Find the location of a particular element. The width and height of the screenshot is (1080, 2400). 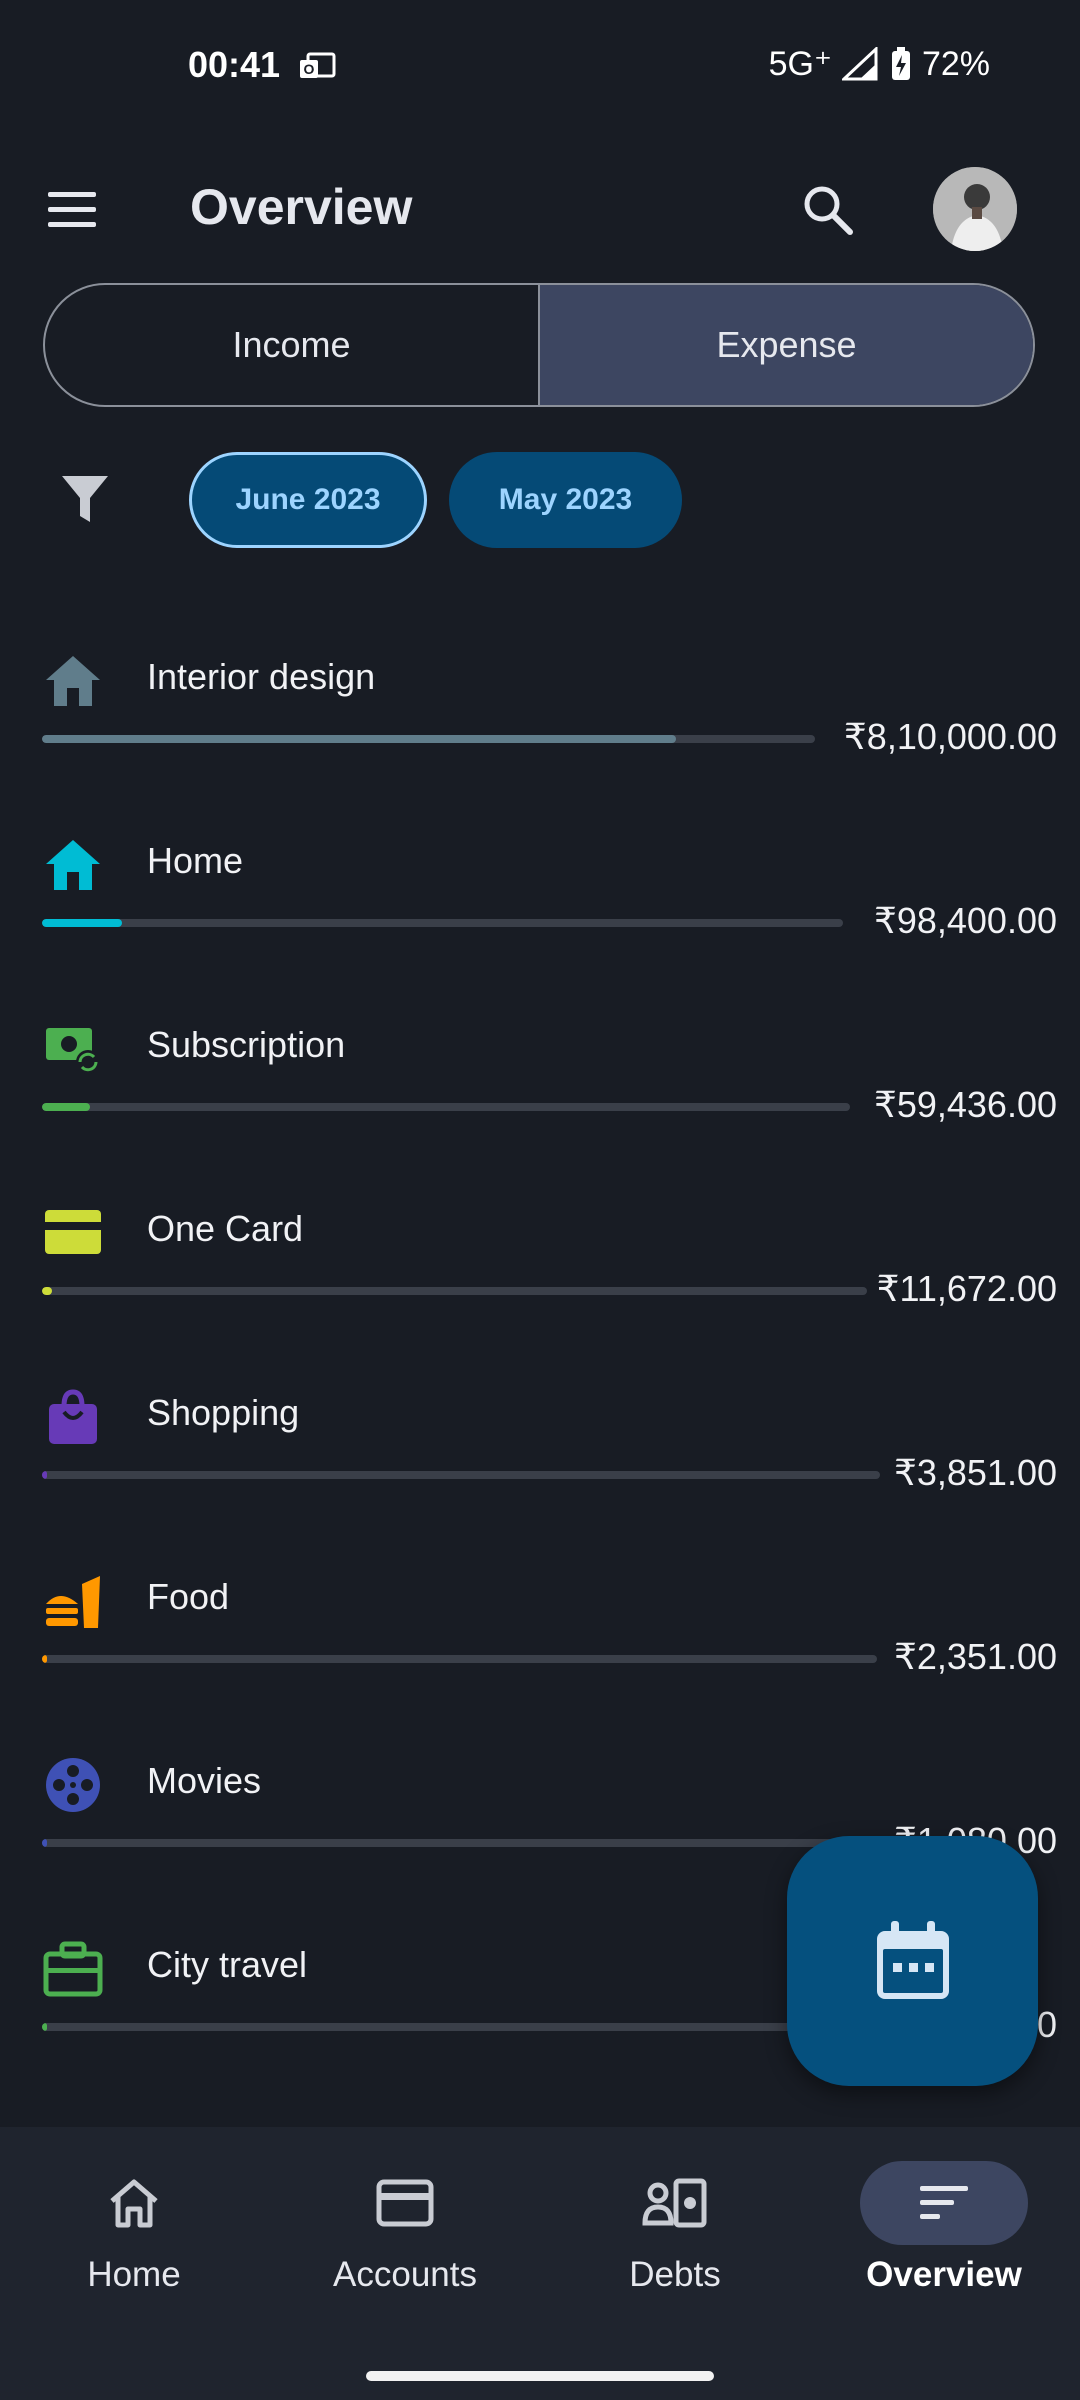

battery-charging-icon is located at coordinates (900, 63).